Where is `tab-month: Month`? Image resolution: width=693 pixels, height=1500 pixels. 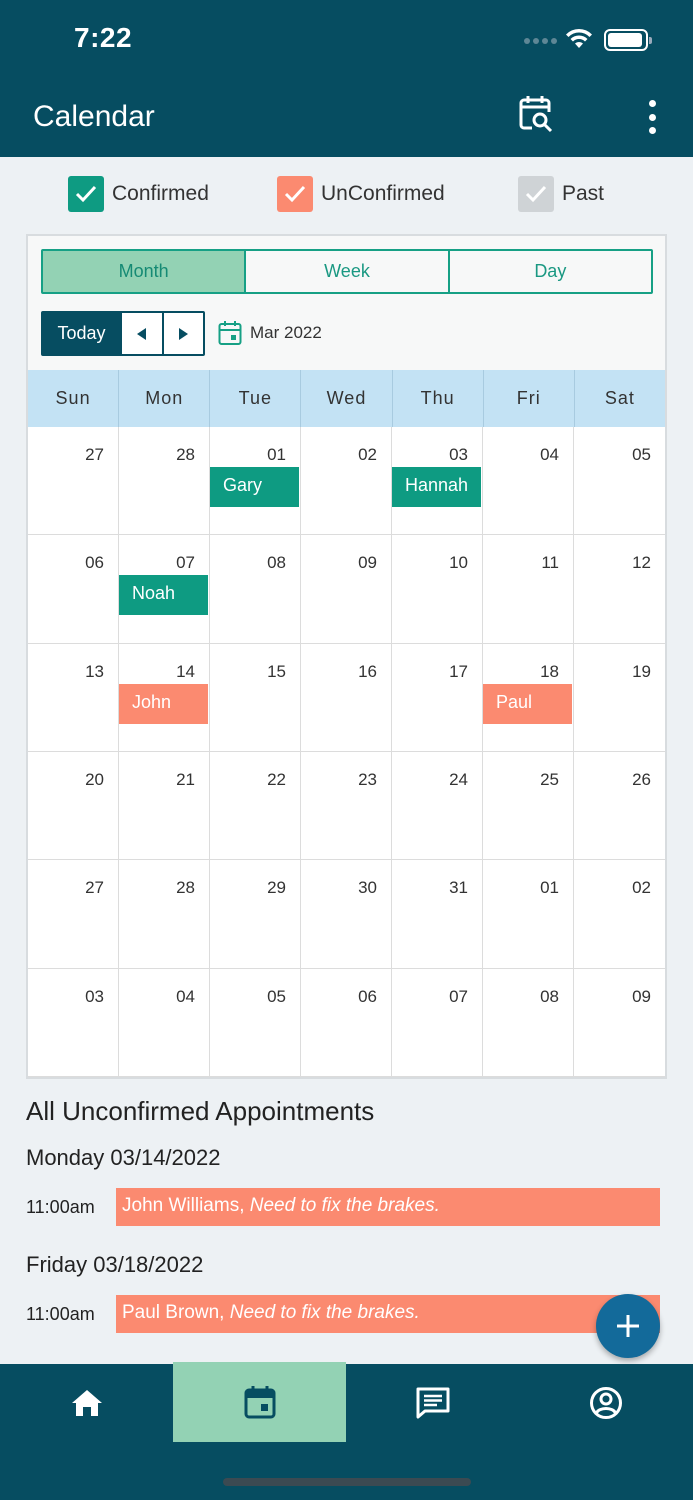
tab-month: Month is located at coordinates (145, 271).